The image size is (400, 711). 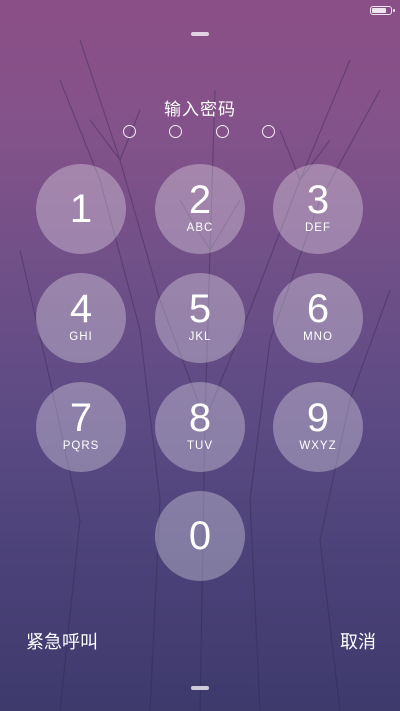 I want to click on key-letters: JKL, so click(x=200, y=337).